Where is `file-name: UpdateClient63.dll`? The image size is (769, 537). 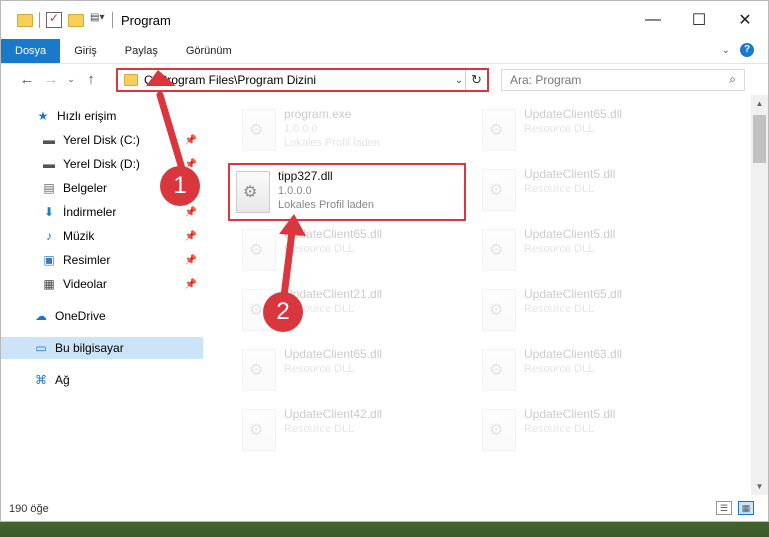 file-name: UpdateClient63.dll is located at coordinates (573, 354).